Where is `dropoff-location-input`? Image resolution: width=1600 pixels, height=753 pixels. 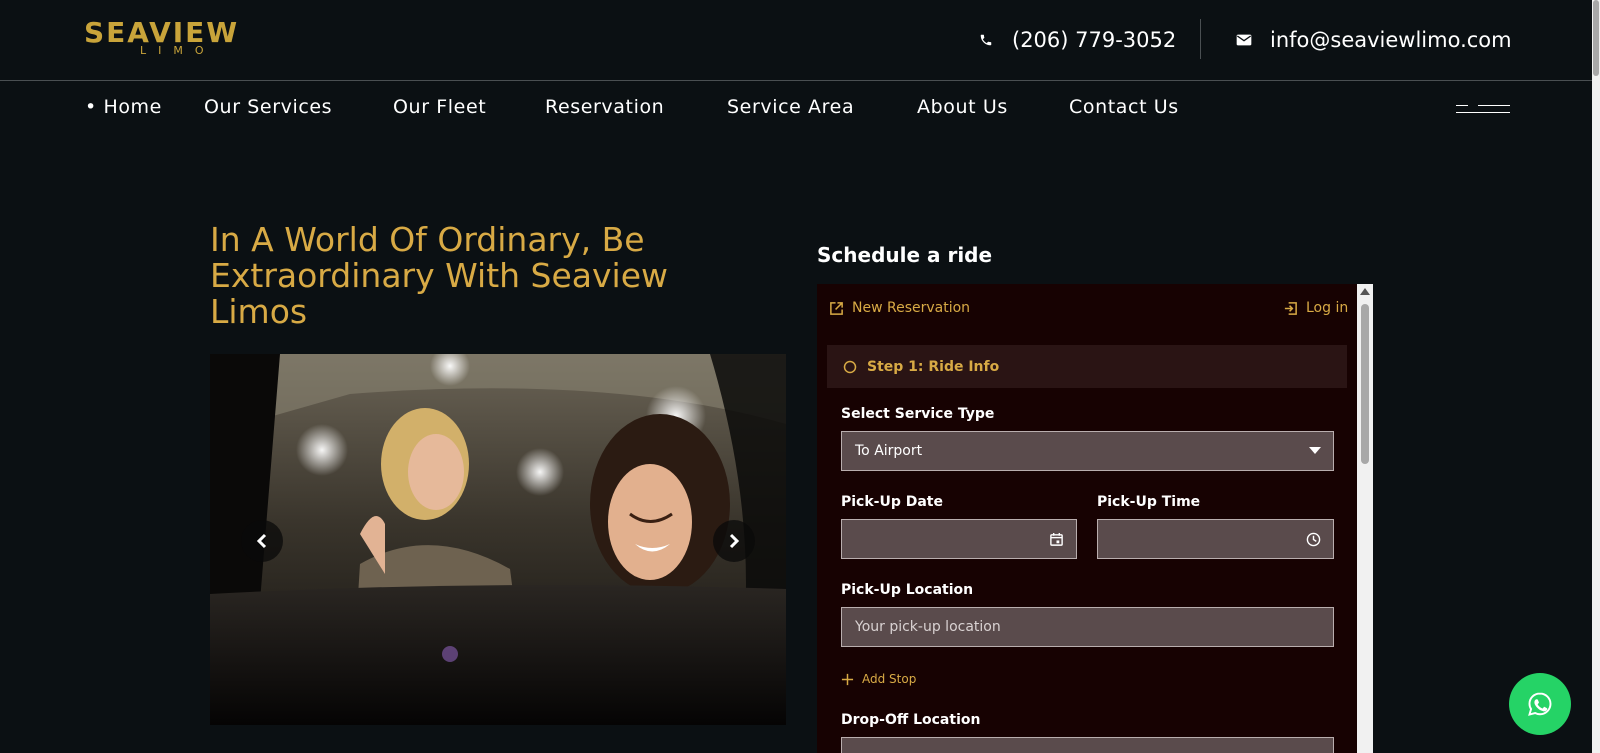 dropoff-location-input is located at coordinates (1087, 745).